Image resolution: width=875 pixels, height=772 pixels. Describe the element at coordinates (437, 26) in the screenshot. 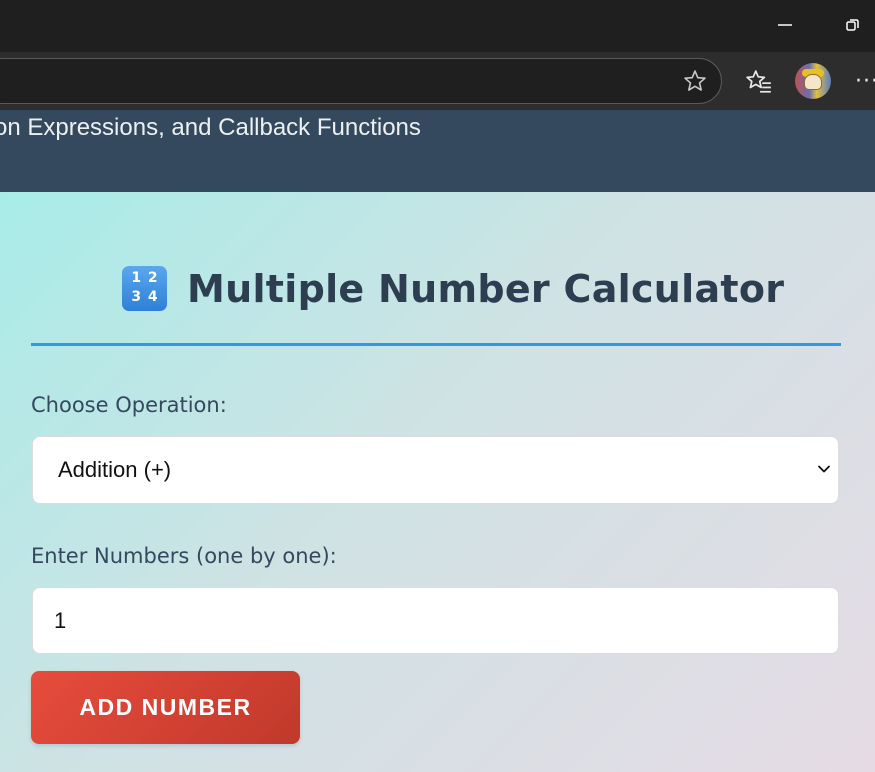

I see `browser-title-bar` at that location.